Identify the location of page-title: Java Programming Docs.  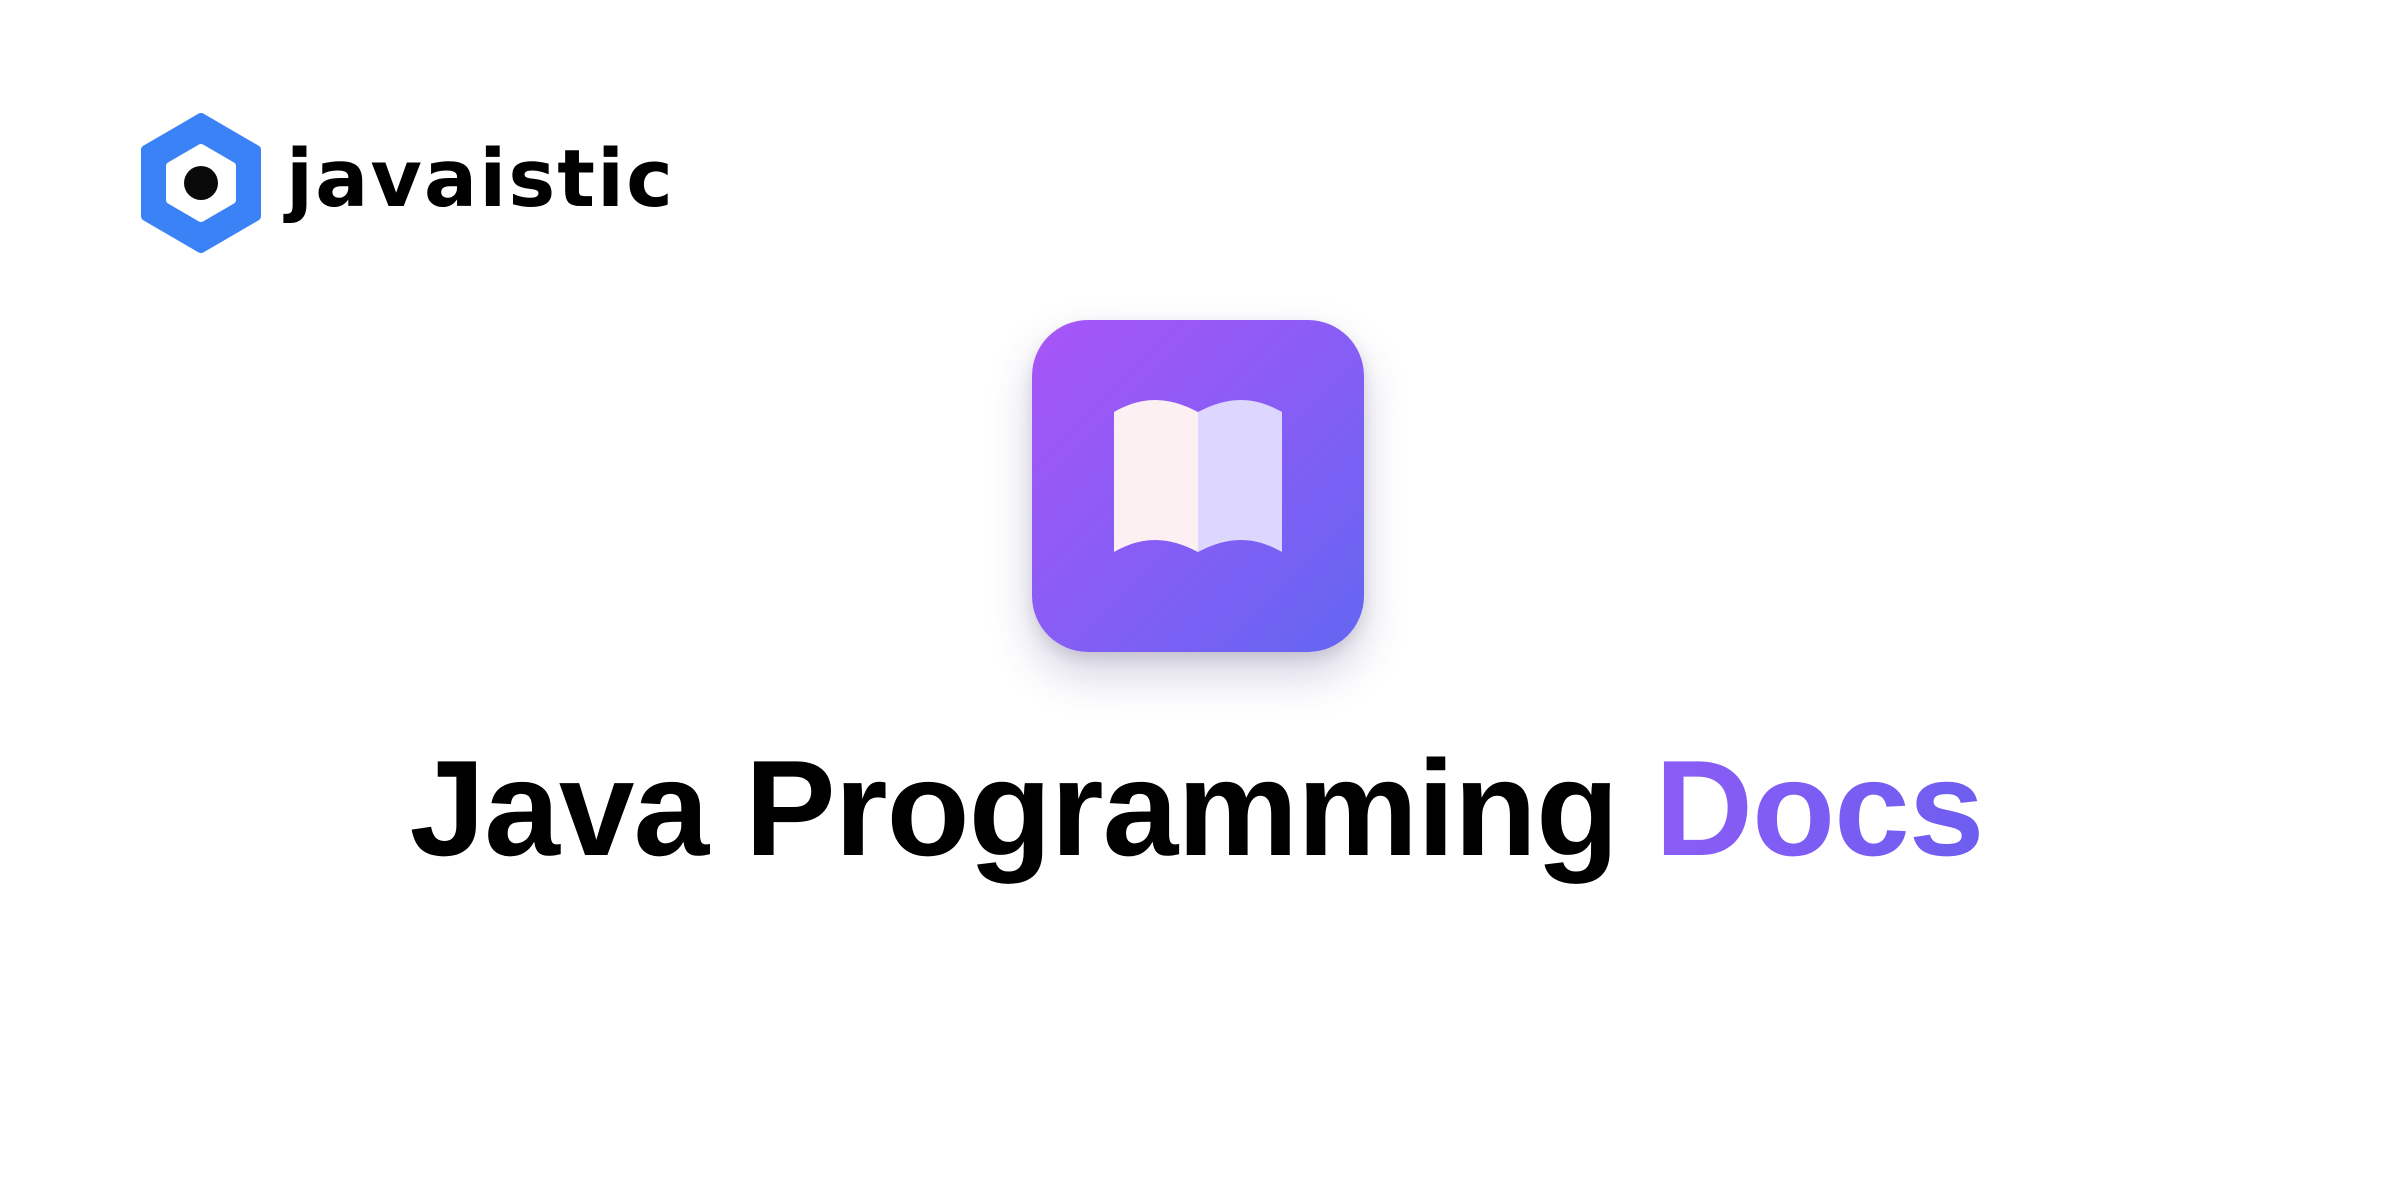
(1196, 808).